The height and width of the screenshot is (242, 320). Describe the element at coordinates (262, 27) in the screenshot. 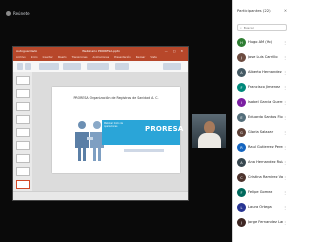

I see `participant-search-input: ⌕ Buscar` at that location.